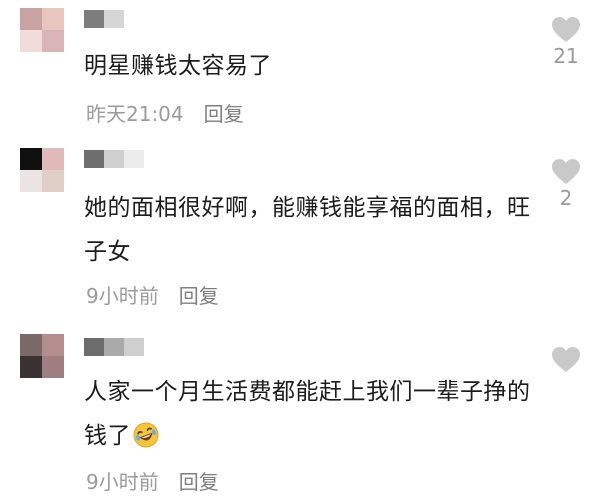 The image size is (600, 502). What do you see at coordinates (566, 56) in the screenshot?
I see `like-count: 21` at bounding box center [566, 56].